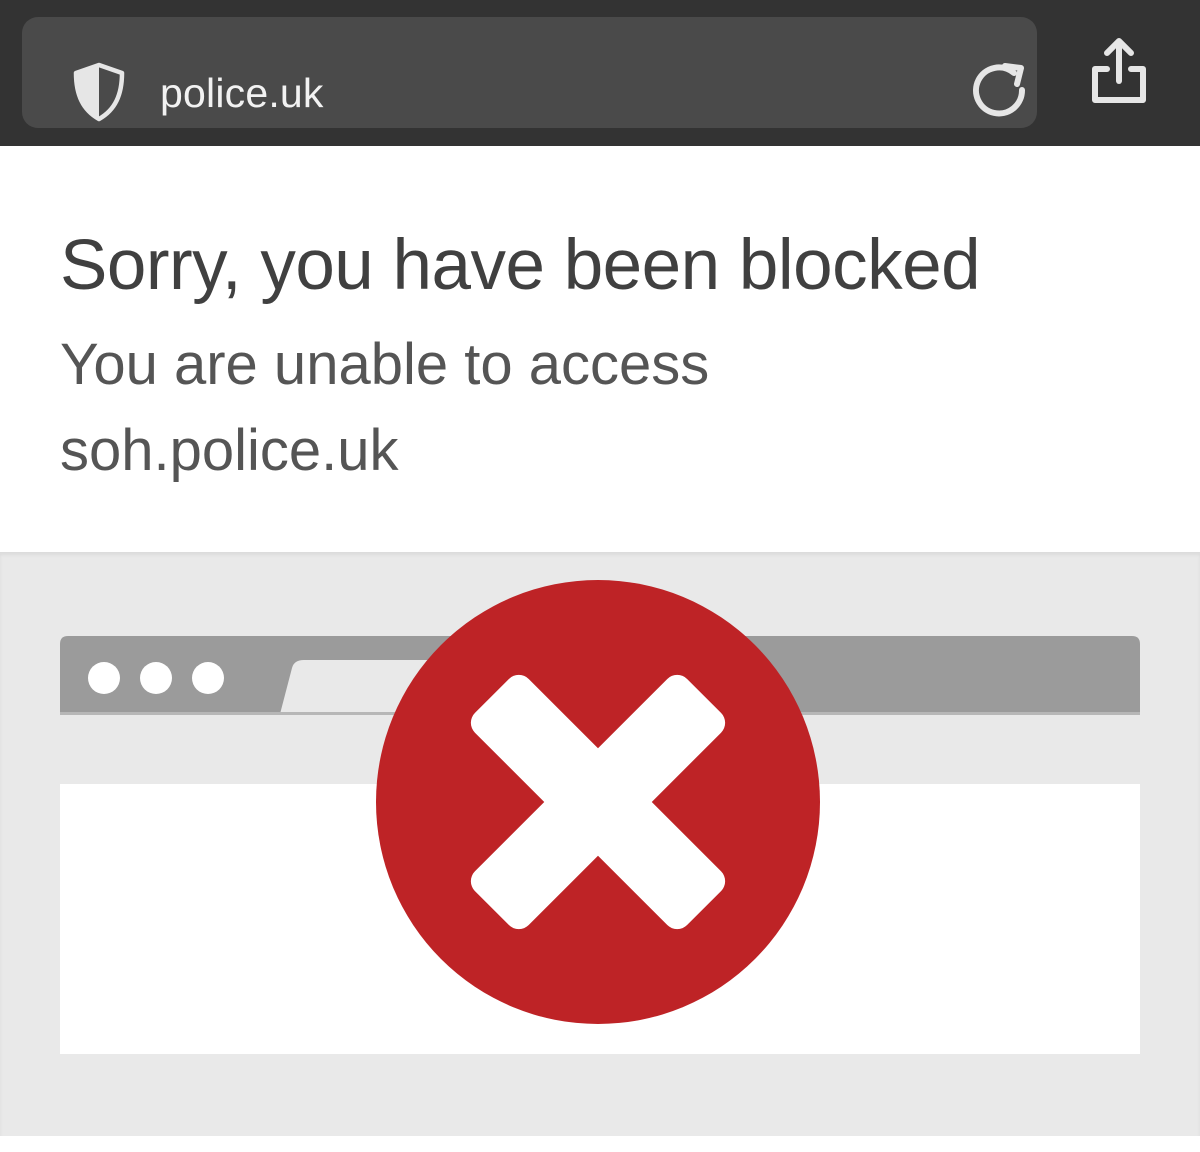  What do you see at coordinates (520, 265) in the screenshot?
I see `page-title: Sorry, you have been blocked` at bounding box center [520, 265].